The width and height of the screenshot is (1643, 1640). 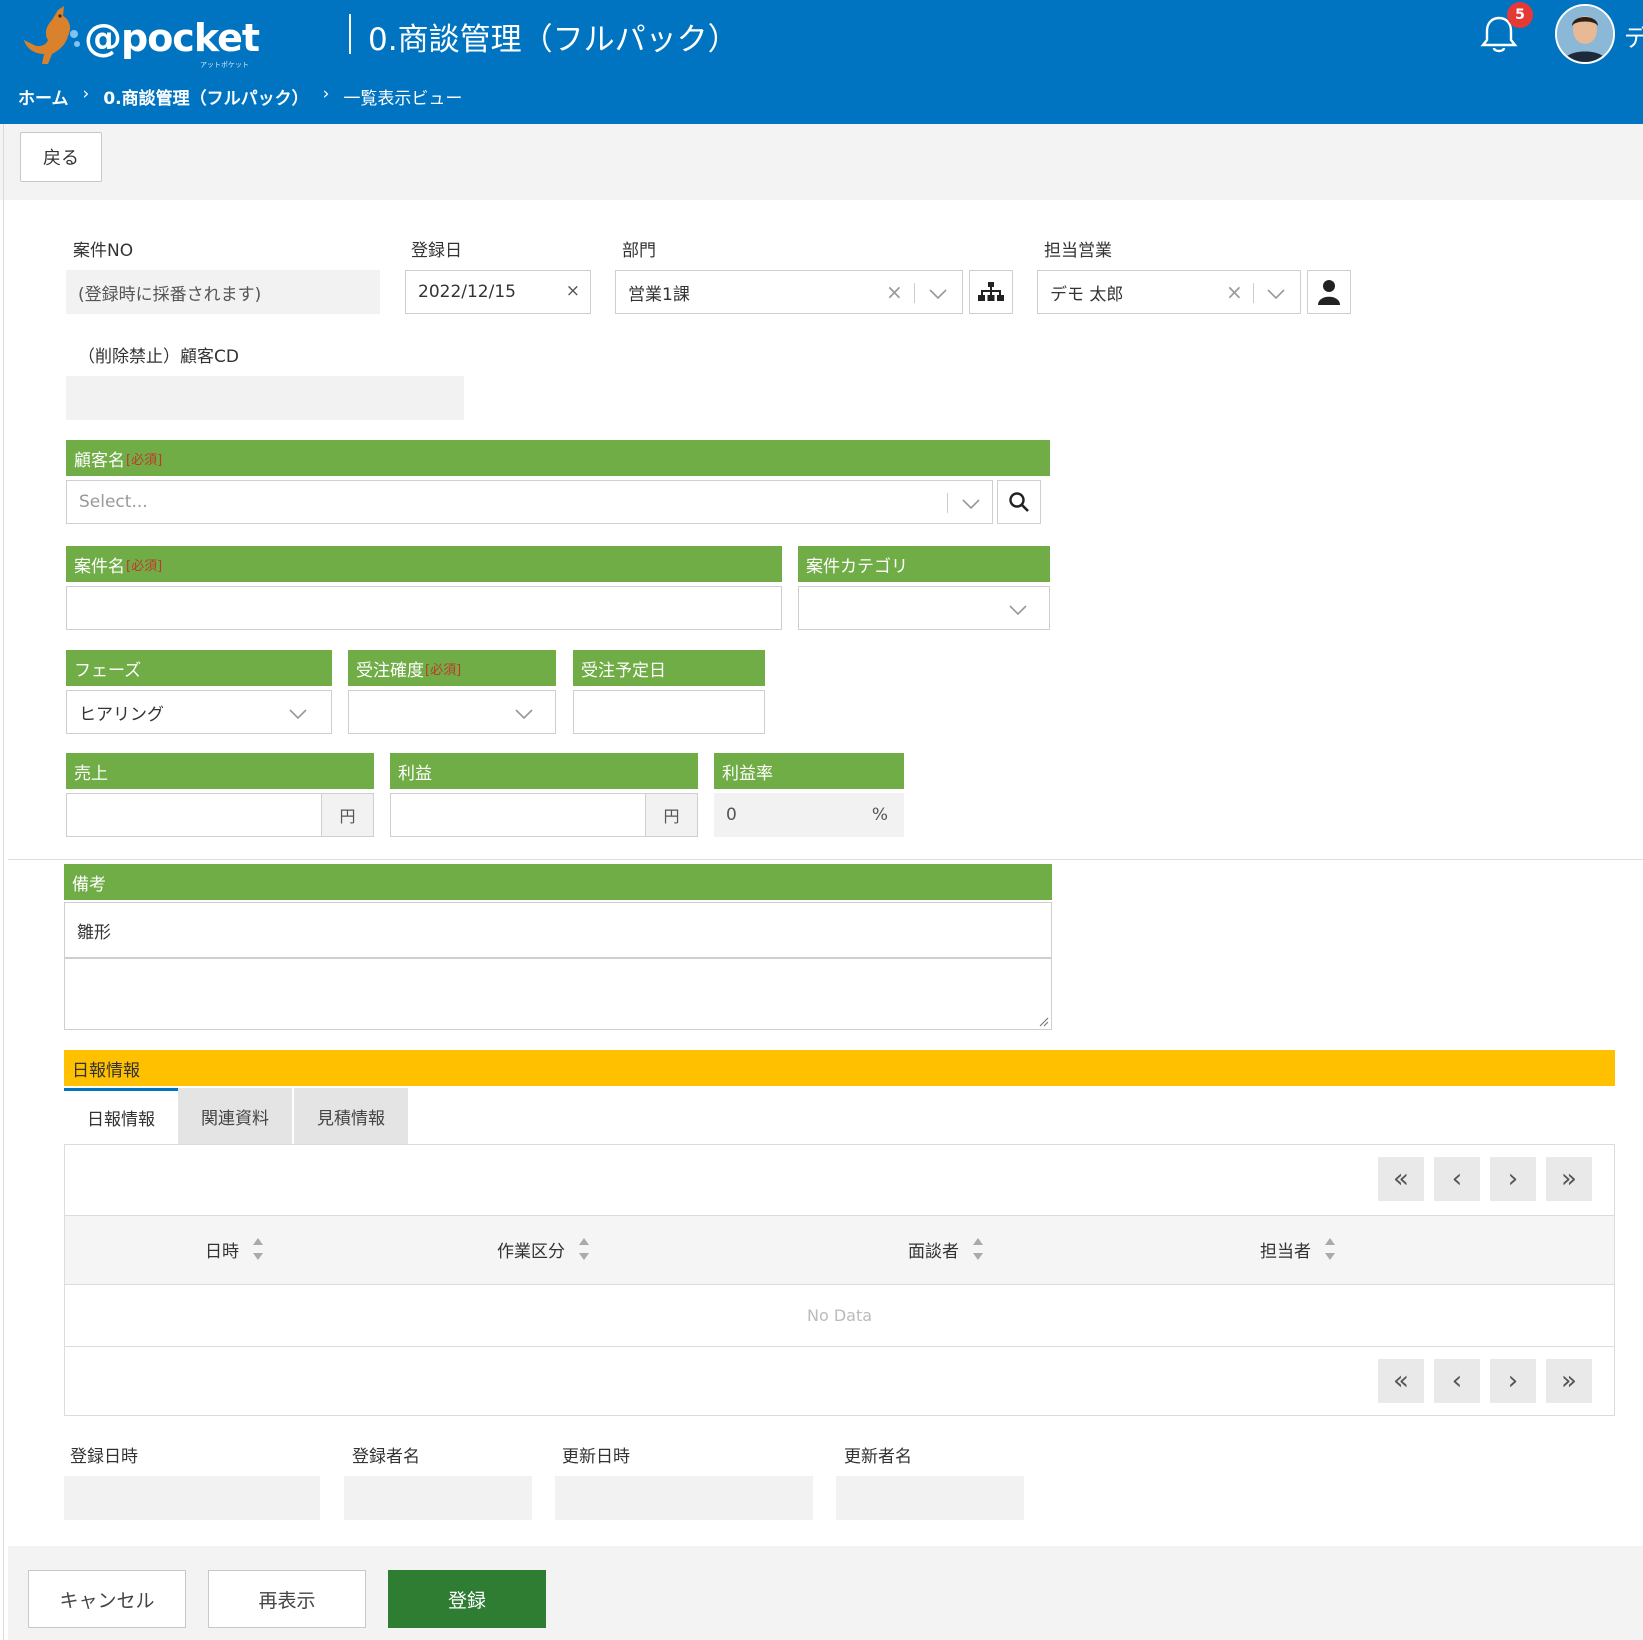 What do you see at coordinates (91, 773) in the screenshot?
I see `sales-label: 売上` at bounding box center [91, 773].